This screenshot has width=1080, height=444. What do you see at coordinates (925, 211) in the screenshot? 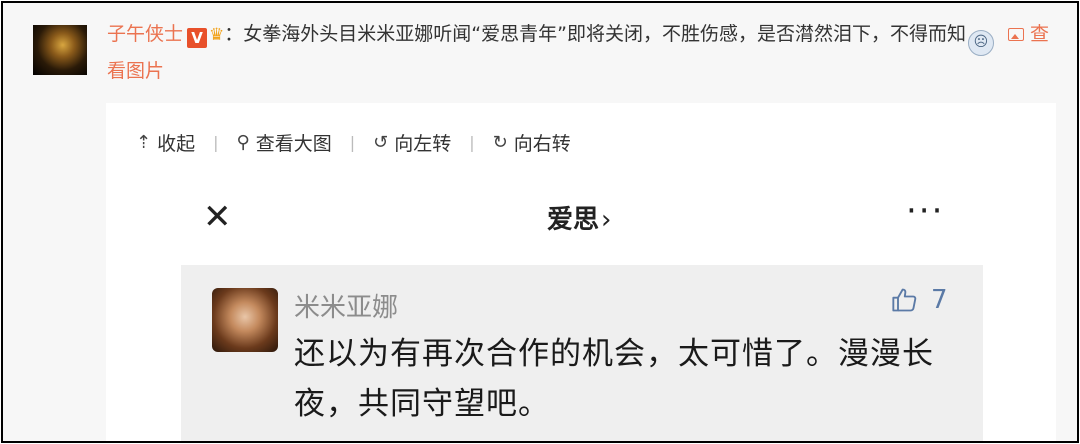
I see `more-icon: ···` at bounding box center [925, 211].